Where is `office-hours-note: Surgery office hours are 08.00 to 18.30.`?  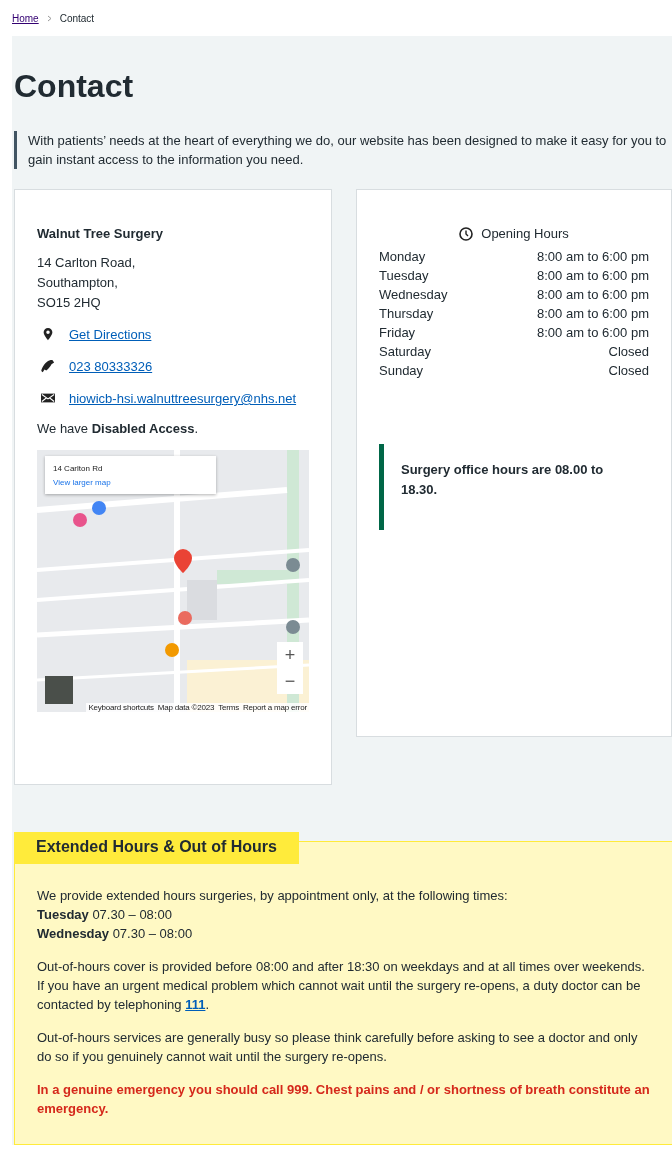 office-hours-note: Surgery office hours are 08.00 to 18.30. is located at coordinates (514, 487).